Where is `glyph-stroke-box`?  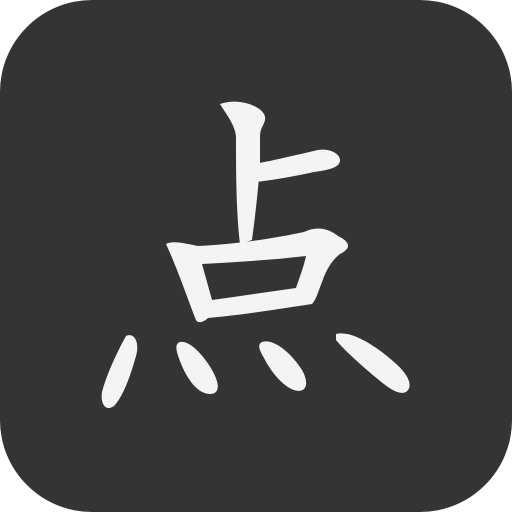
glyph-stroke-box is located at coordinates (257, 275).